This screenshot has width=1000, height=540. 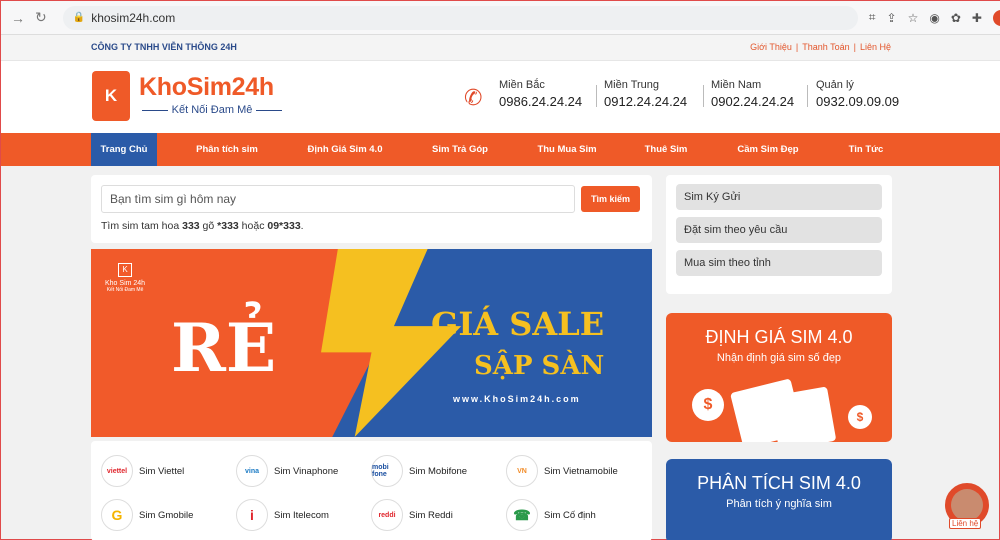 What do you see at coordinates (666, 149) in the screenshot?
I see `menu-thue-sim: Thuê Sim` at bounding box center [666, 149].